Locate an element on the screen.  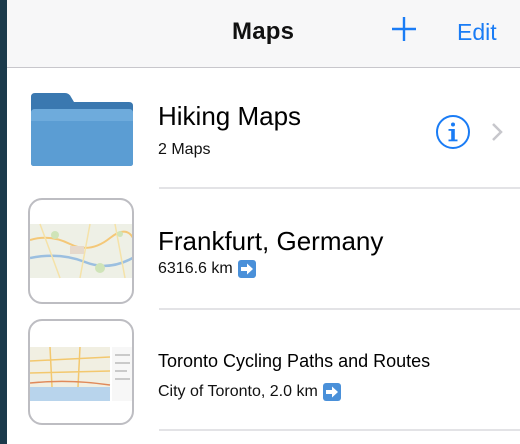
item-subtitle: City of Toronto, 2.0 km is located at coordinates (249, 392).